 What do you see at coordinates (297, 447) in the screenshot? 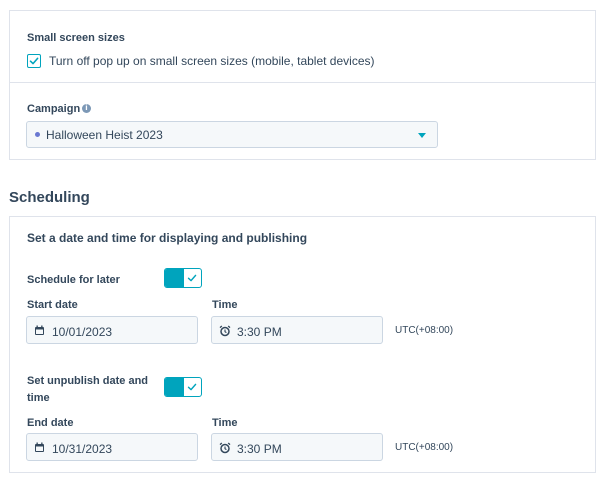
I see `end-time-field: 3:30 PM` at bounding box center [297, 447].